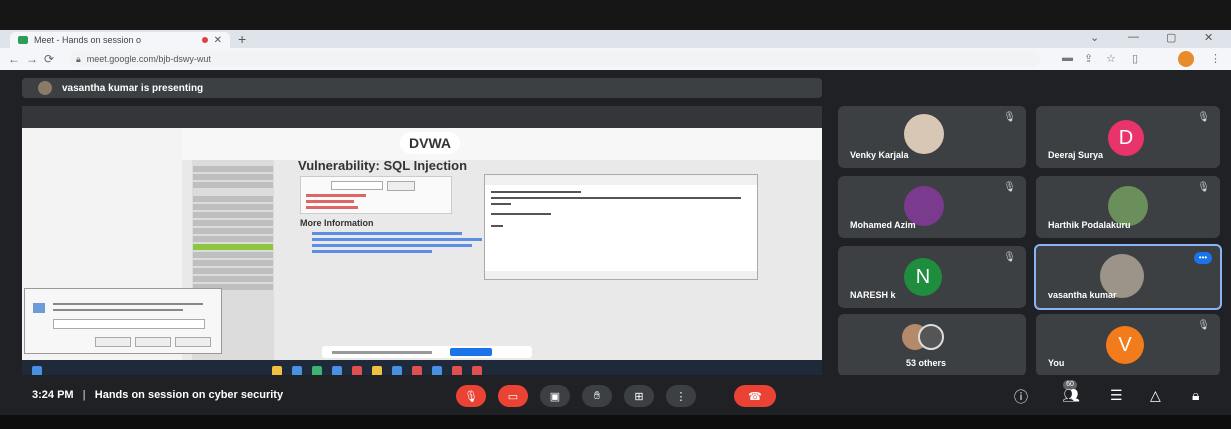  What do you see at coordinates (1171, 37) in the screenshot?
I see `maximize-button: ▢` at bounding box center [1171, 37].